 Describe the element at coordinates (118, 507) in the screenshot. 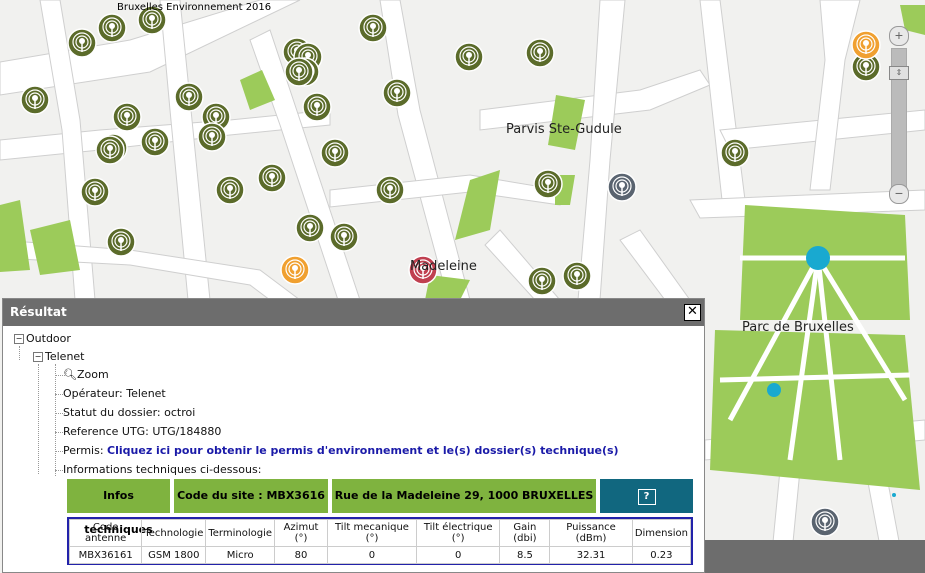

I see `infos-techniques-tab: Infos techniques` at that location.